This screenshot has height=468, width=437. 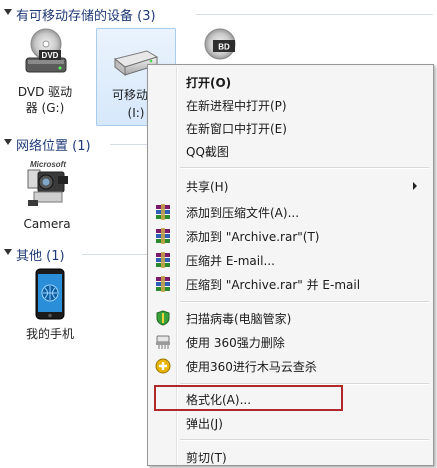 I want to click on bd-drive-icon: BD, so click(x=220, y=44).